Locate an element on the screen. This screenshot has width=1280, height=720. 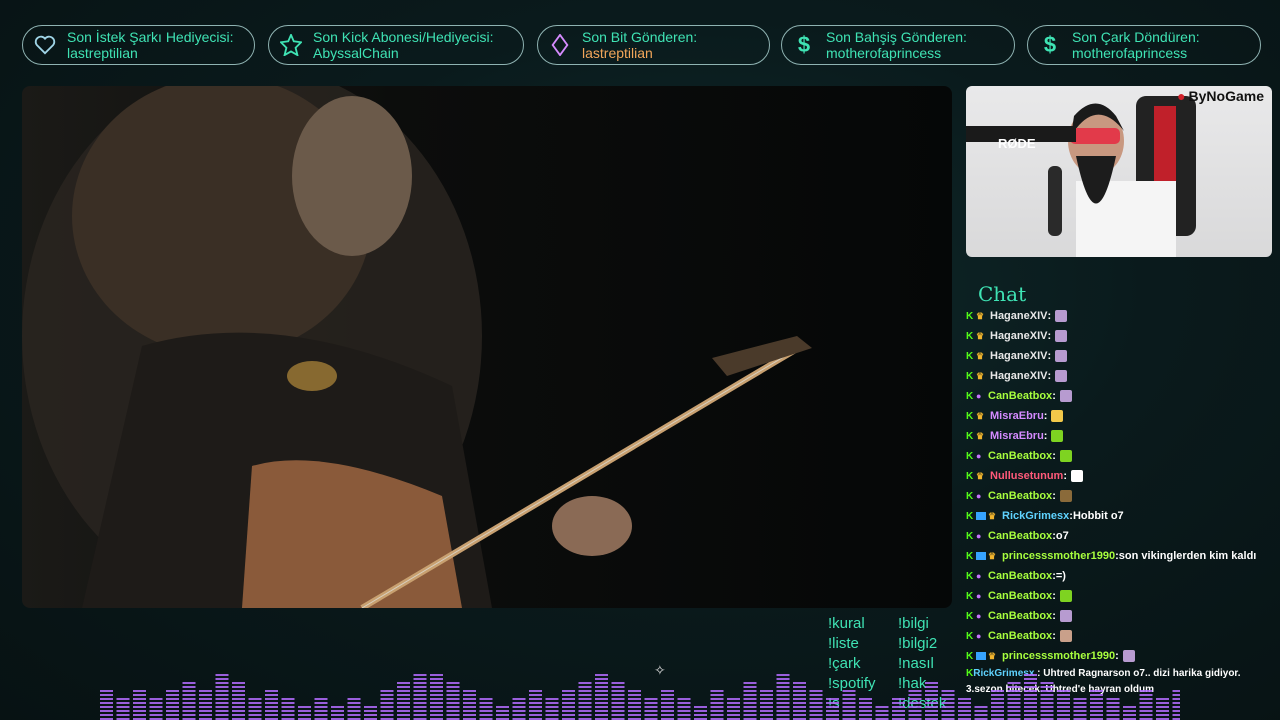
chat-username: HaganeXIV is located at coordinates (1019, 376).